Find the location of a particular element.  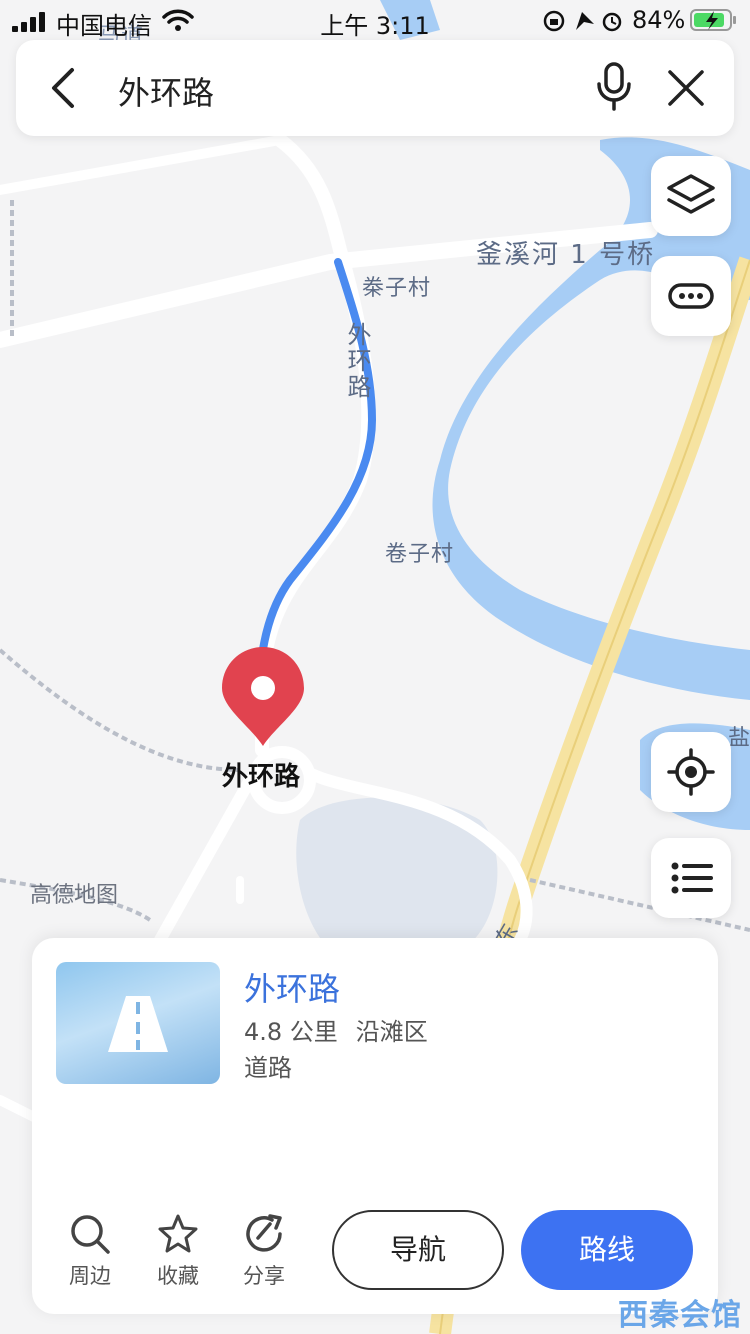

layers-icon is located at coordinates (691, 194).